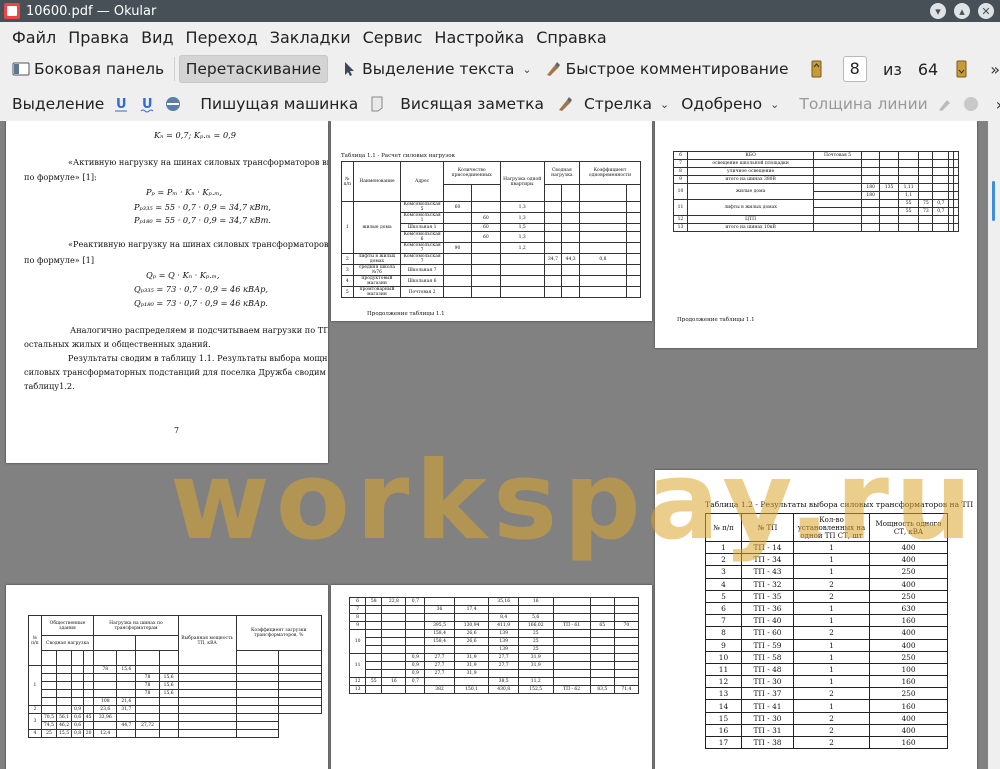 The width and height of the screenshot is (1000, 769). I want to click on drag-mode-button: Перетаскивание, so click(253, 69).